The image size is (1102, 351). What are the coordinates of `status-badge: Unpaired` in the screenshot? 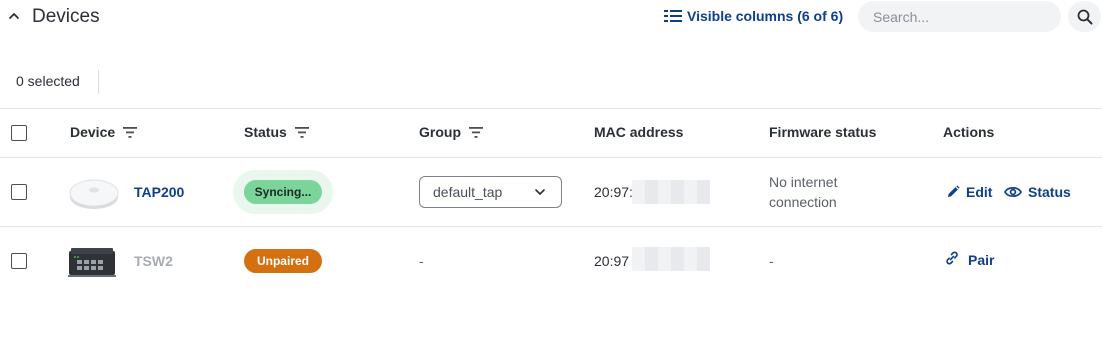 It's located at (283, 261).